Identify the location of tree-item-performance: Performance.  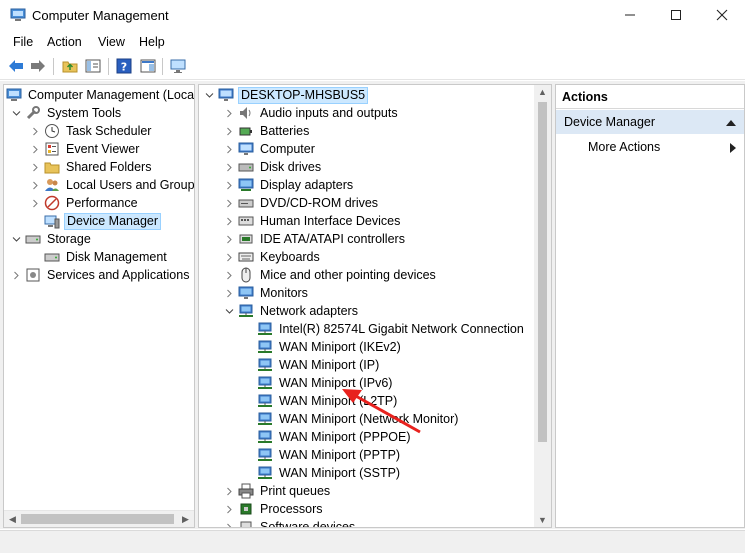
(84, 203).